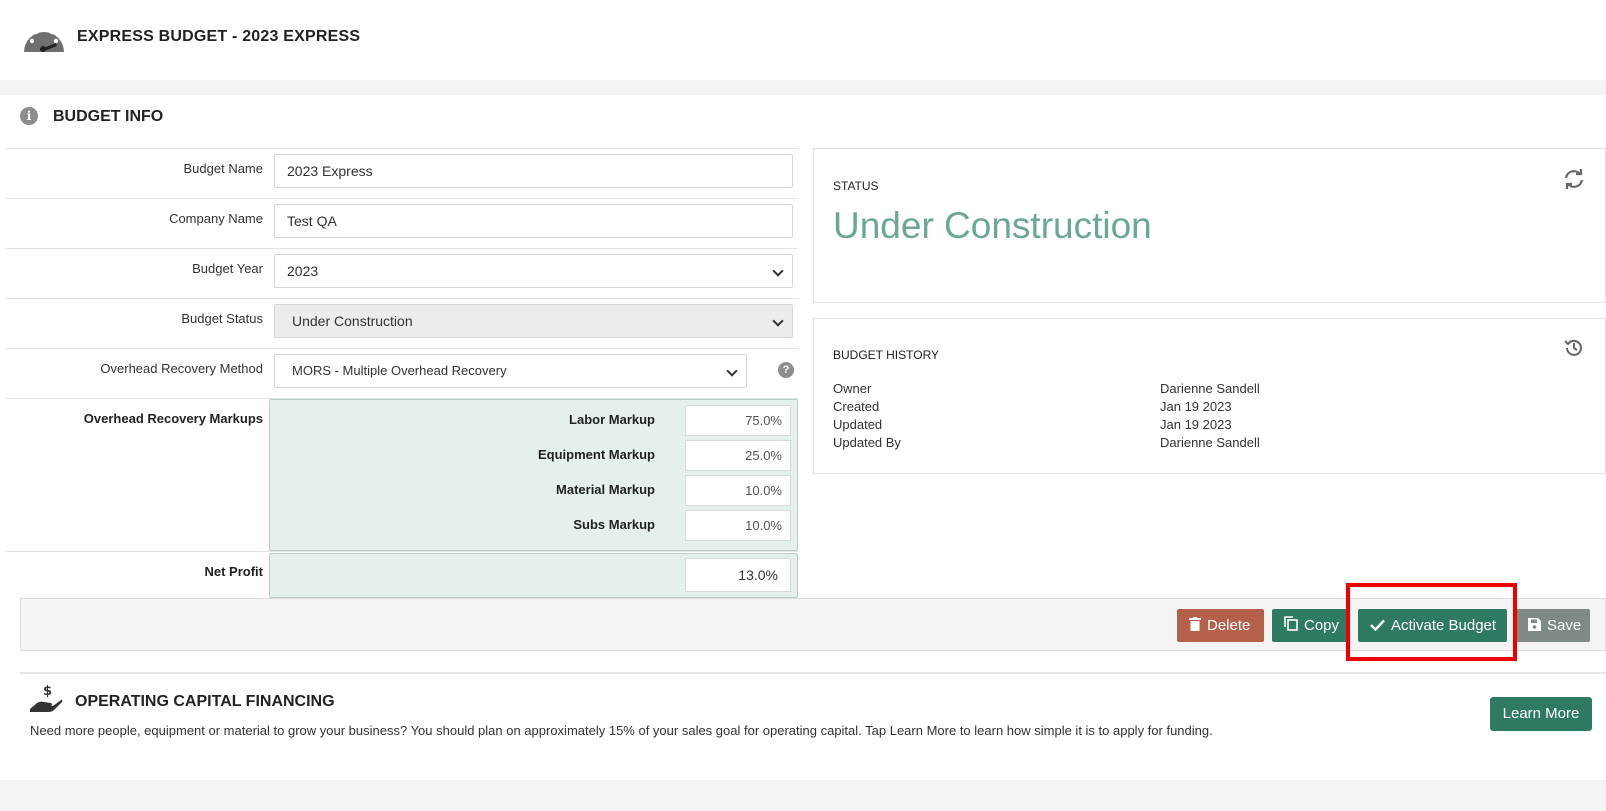 This screenshot has height=811, width=1606. Describe the element at coordinates (222, 318) in the screenshot. I see `budget-status-label: Budget Status` at that location.